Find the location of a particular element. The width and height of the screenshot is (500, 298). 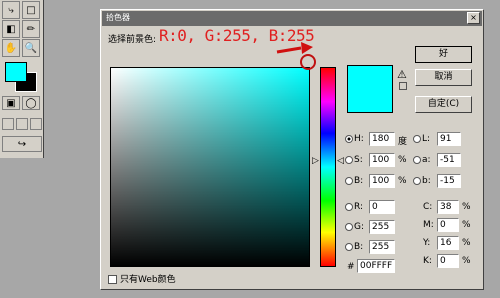

radio-b is located at coordinates (349, 180).